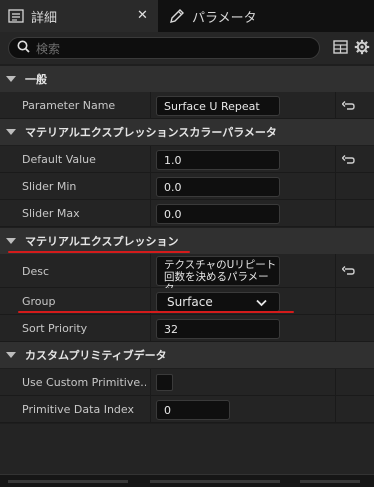 The height and width of the screenshot is (487, 374). What do you see at coordinates (340, 47) in the screenshot?
I see `table-view-icon` at bounding box center [340, 47].